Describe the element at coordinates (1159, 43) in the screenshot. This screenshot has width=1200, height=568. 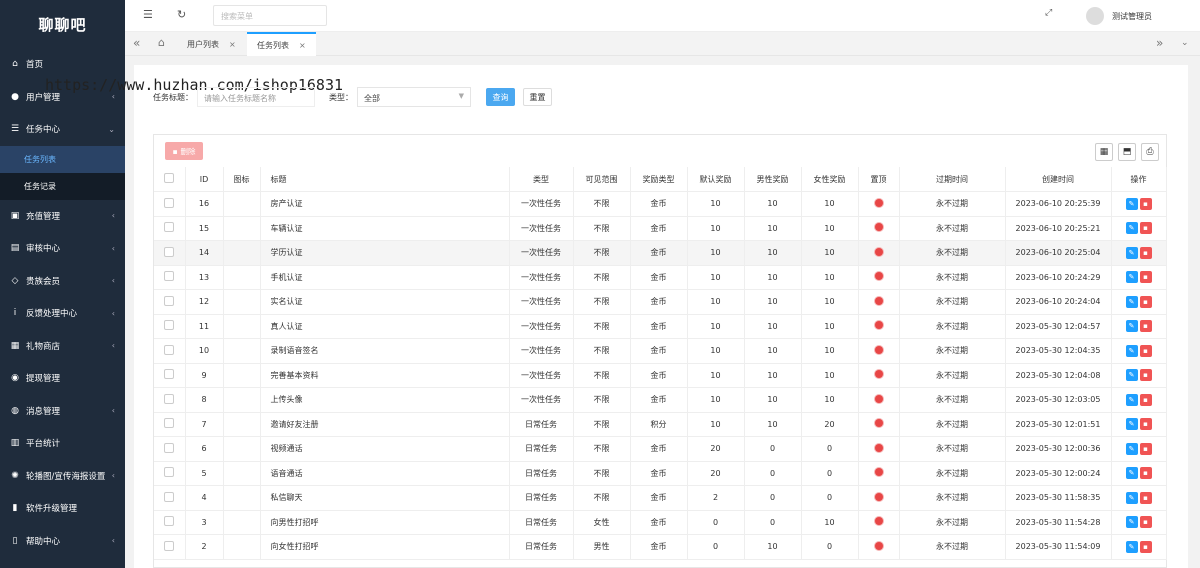
I see `tabs-scroll-right-icon: »` at that location.